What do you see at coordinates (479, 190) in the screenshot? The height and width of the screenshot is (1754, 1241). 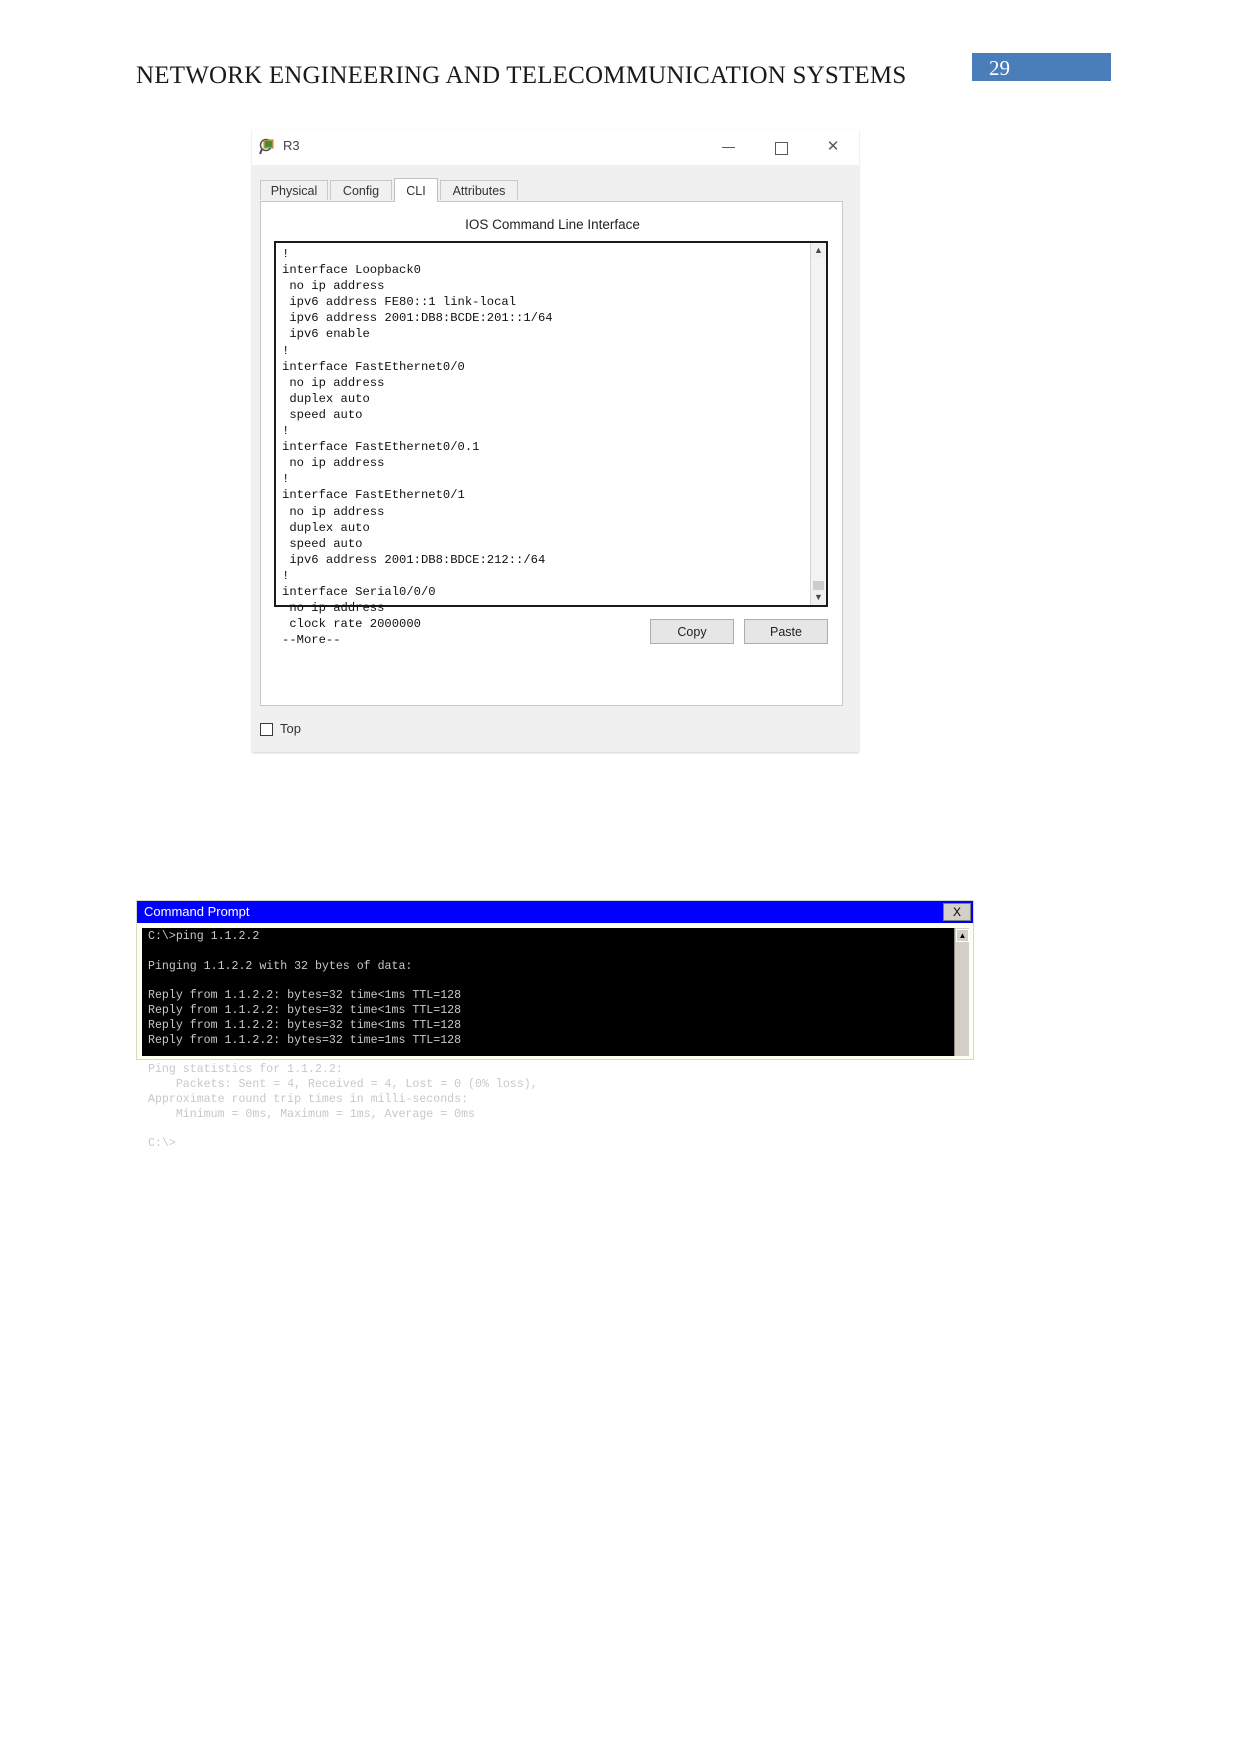 I see `tab-attributes: Attributes` at bounding box center [479, 190].